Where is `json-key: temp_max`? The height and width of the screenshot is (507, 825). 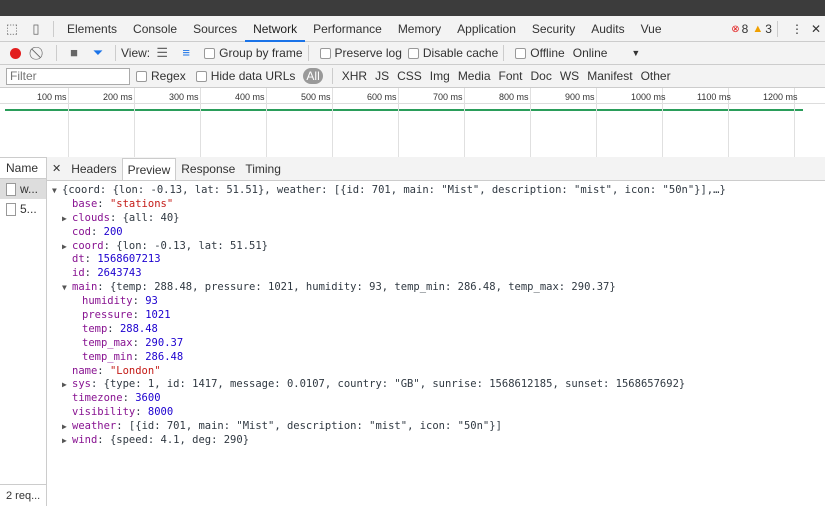 json-key: temp_max is located at coordinates (107, 342).